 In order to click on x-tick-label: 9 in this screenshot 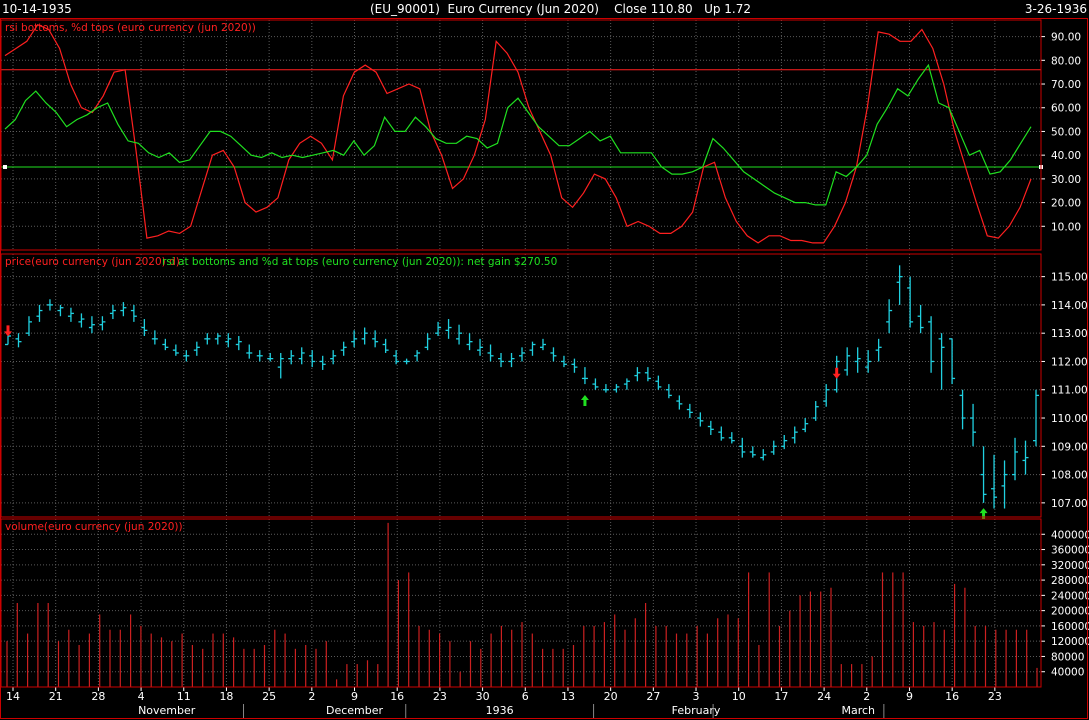, I will do `click(909, 696)`.